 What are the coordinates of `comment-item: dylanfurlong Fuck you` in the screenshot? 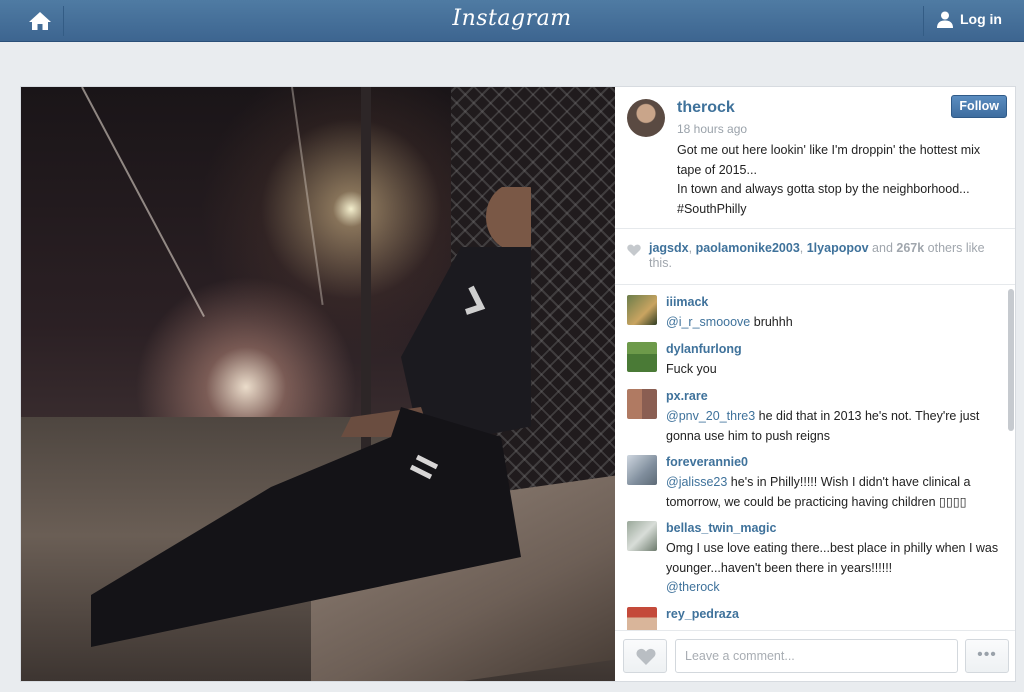 It's located at (811, 364).